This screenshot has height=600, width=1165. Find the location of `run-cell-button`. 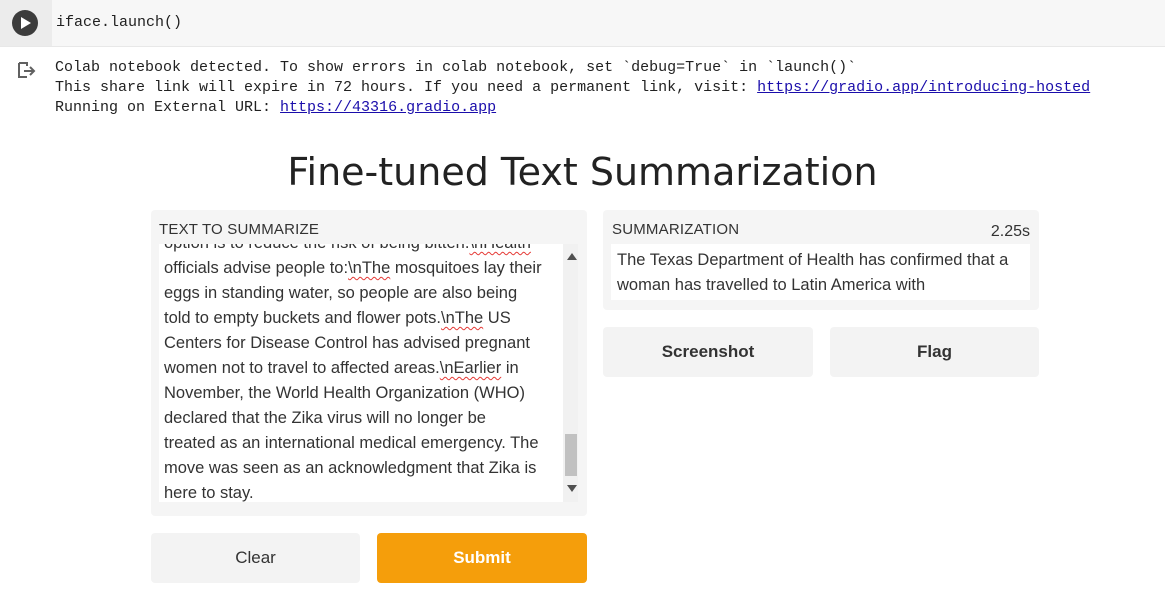

run-cell-button is located at coordinates (25, 23).